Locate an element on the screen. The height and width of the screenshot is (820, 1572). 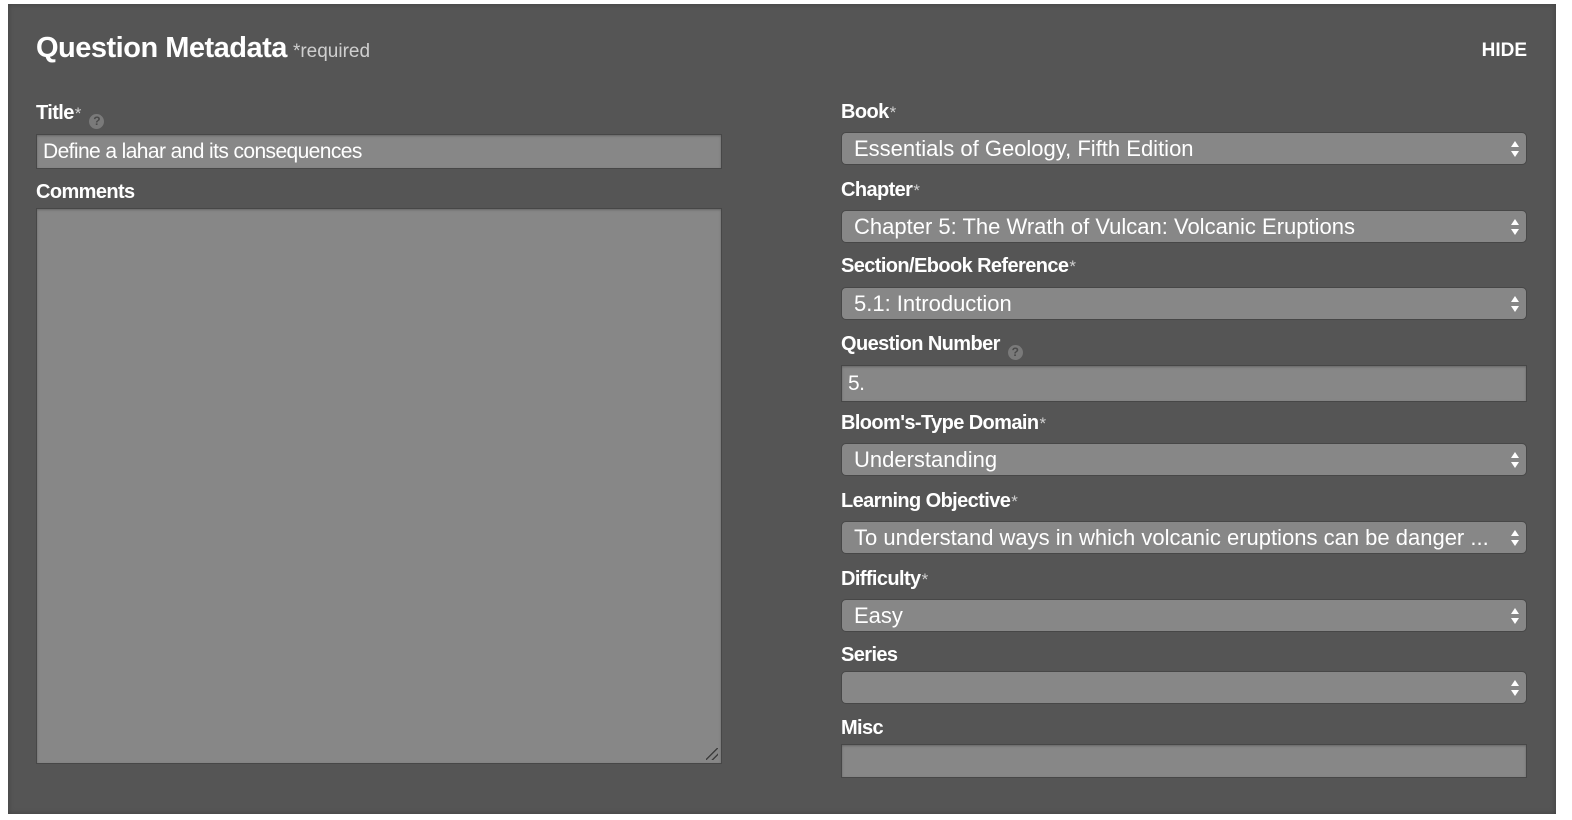
objective-label-text: Learning Objective is located at coordinates (926, 501).